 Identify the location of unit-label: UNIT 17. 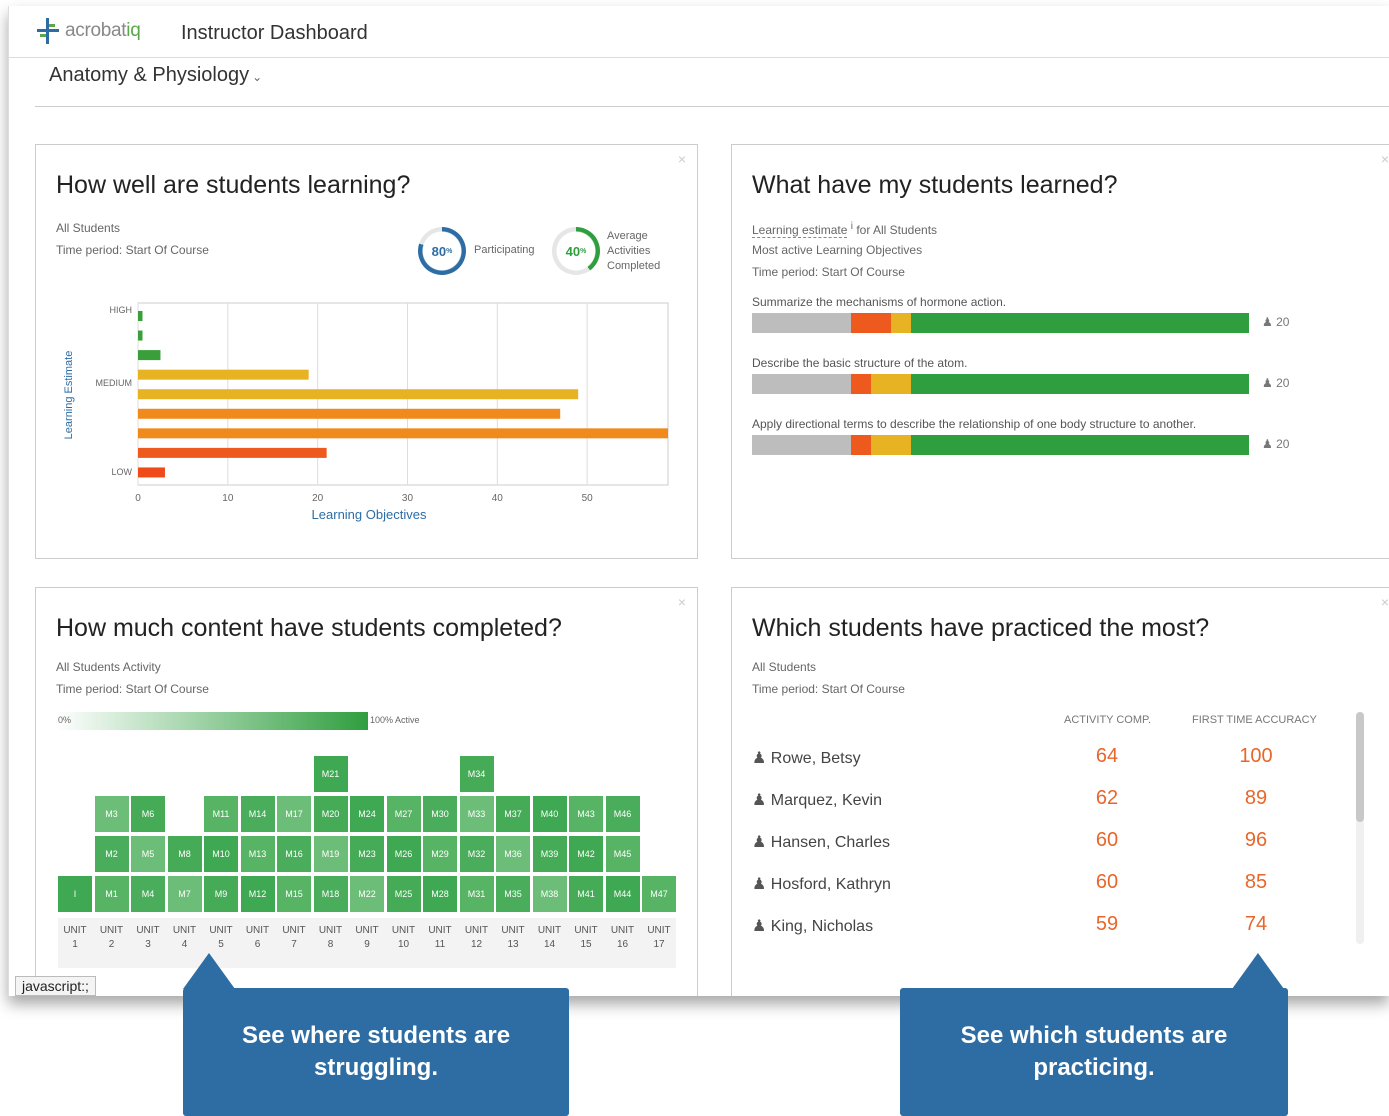
(659, 938).